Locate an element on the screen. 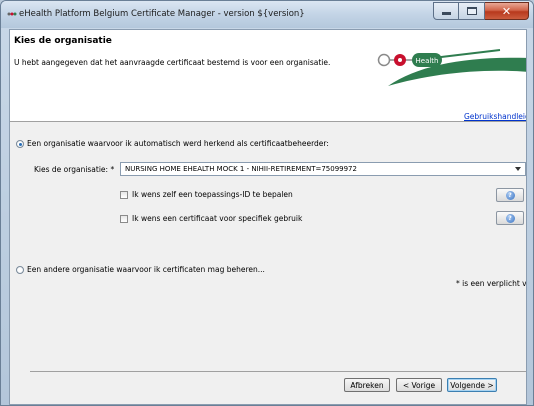 The height and width of the screenshot is (406, 534). app-id-info-button: ? is located at coordinates (510, 195).